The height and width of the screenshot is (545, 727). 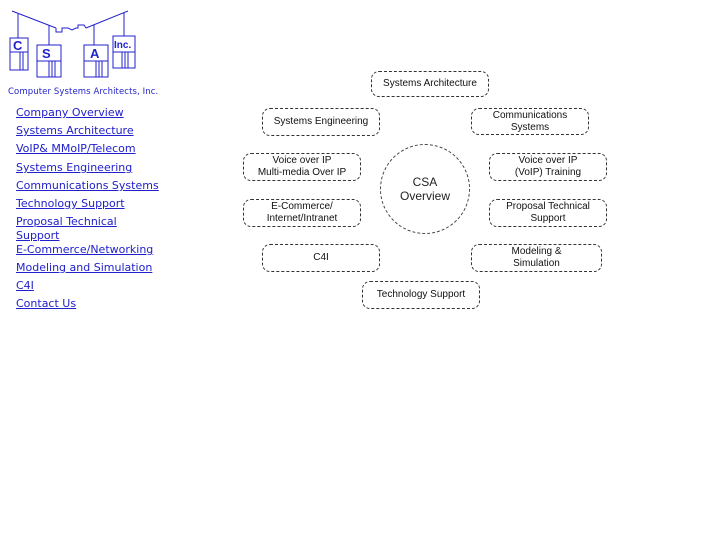 I want to click on node-label: Voice over IP (VoIP) Training, so click(x=548, y=166).